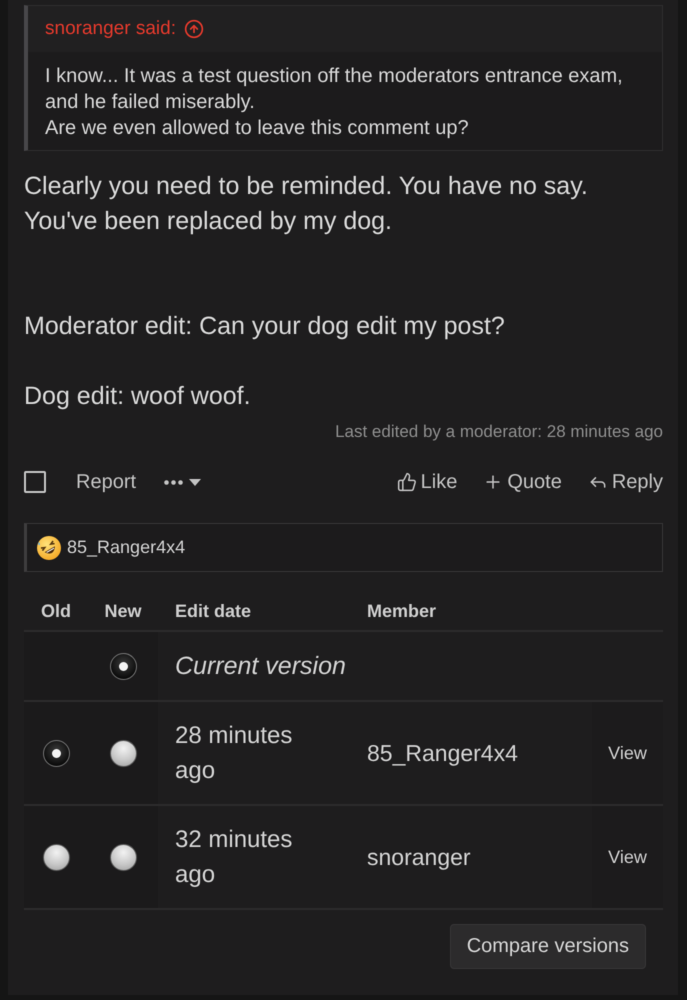 The width and height of the screenshot is (687, 1000). I want to click on edit-date-text: 32 minutes ago, so click(234, 857).